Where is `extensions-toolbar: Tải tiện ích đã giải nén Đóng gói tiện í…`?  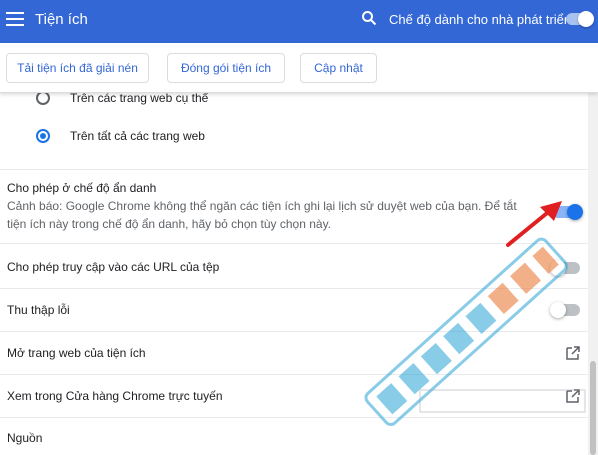 extensions-toolbar: Tải tiện ích đã giải nén Đóng gói tiện í… is located at coordinates (299, 68).